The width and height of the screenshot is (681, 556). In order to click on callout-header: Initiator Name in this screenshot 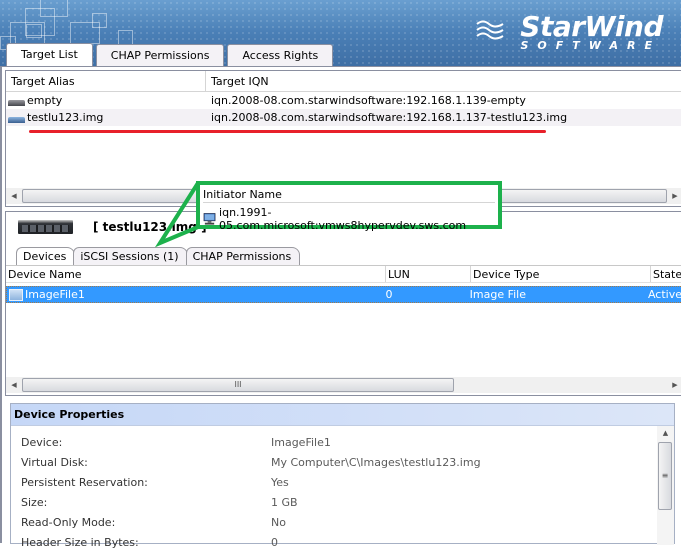, I will do `click(349, 195)`.